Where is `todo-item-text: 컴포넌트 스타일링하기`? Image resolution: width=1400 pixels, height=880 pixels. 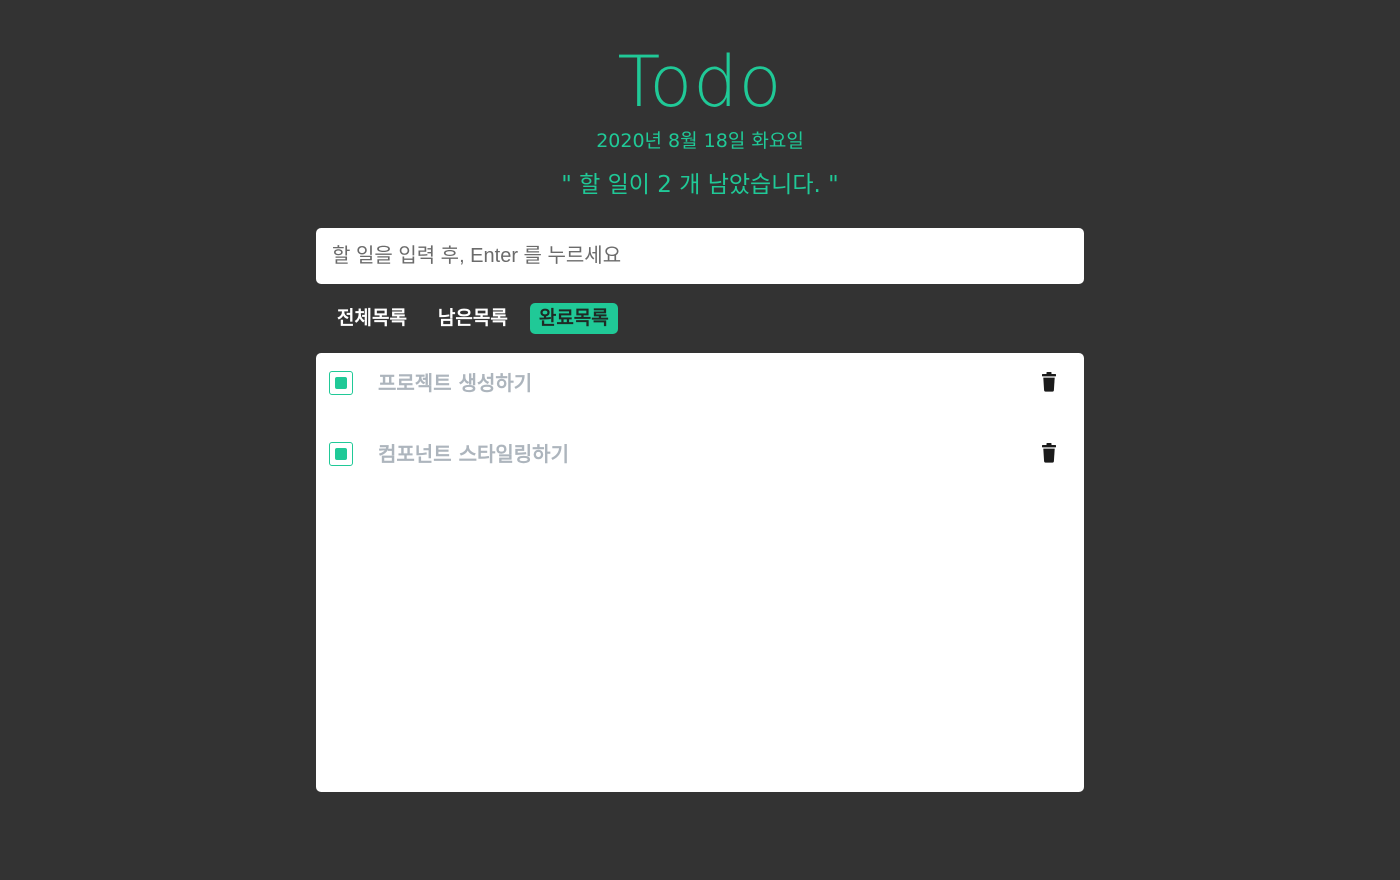 todo-item-text: 컴포넌트 스타일링하기 is located at coordinates (473, 454).